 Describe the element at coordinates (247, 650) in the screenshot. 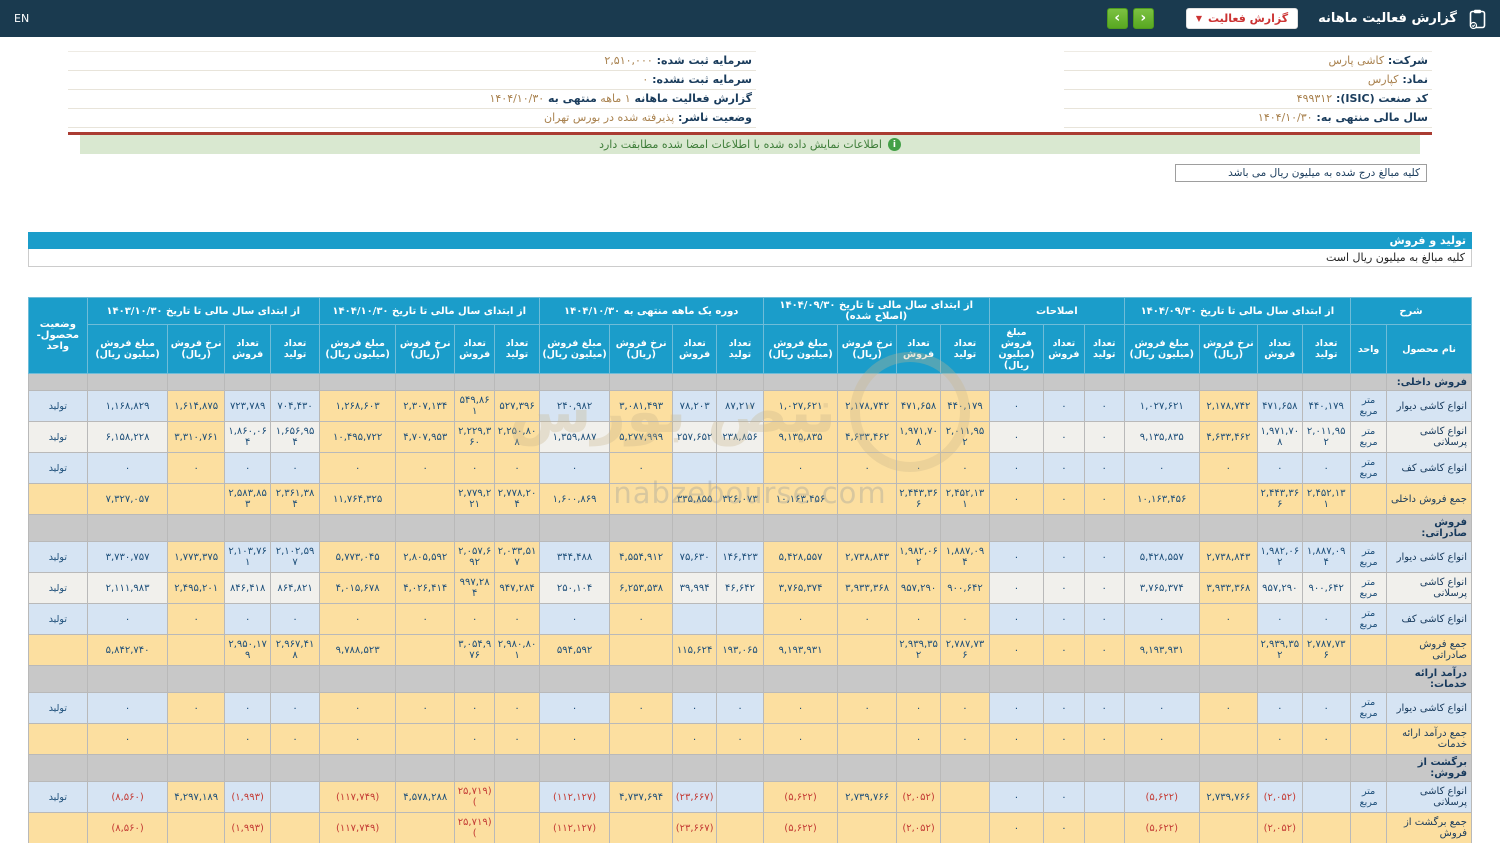

I see `value-cell: ۲,۹۵۰,۱۷۹` at that location.